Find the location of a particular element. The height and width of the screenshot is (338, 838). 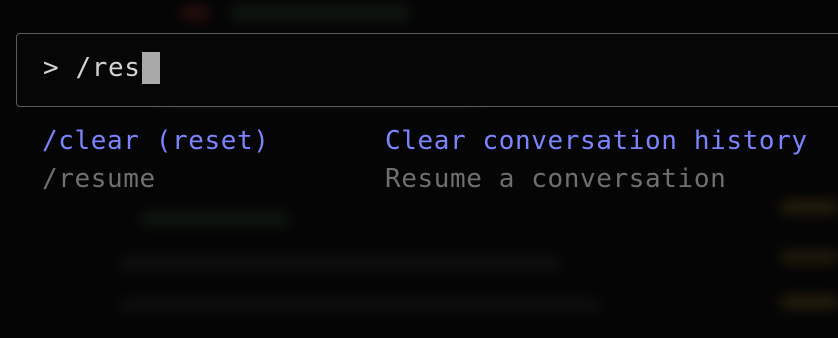

prompt-gap is located at coordinates (67, 68).